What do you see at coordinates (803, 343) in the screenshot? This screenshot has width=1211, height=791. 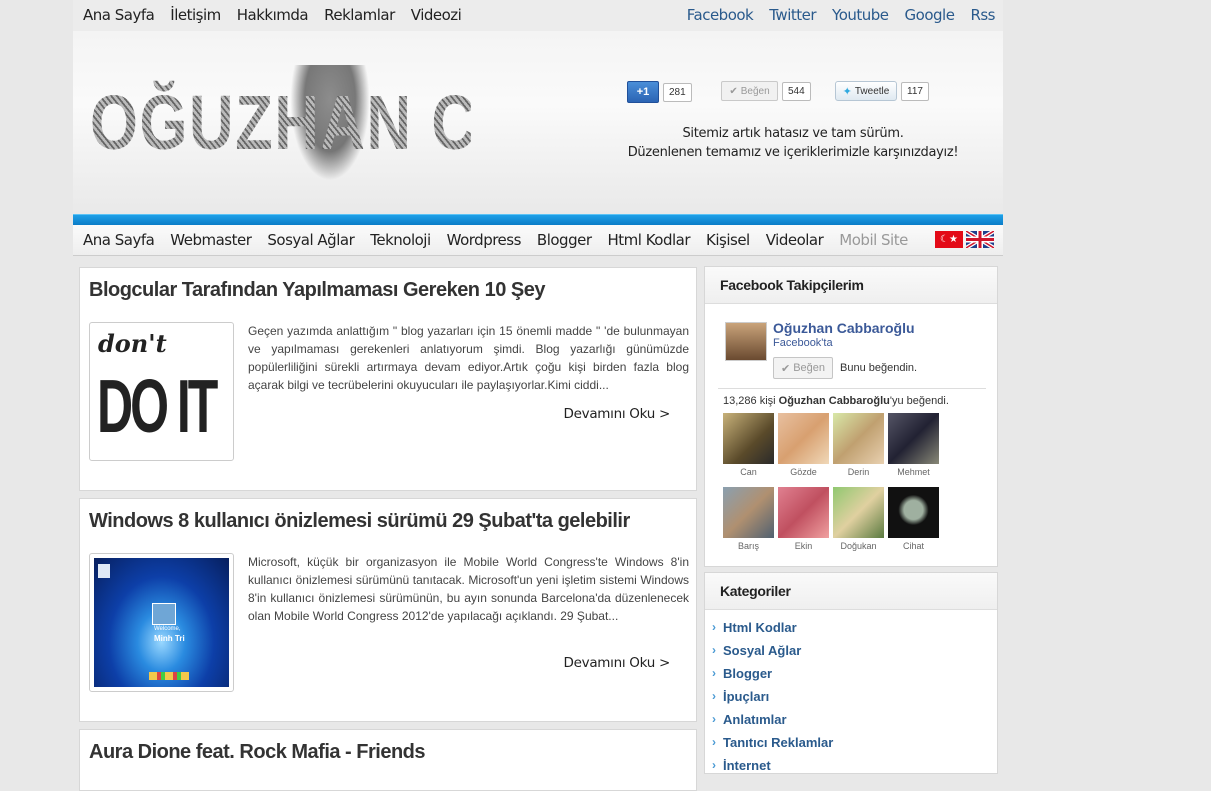 I see `fb-page-sub: Facebook'ta` at bounding box center [803, 343].